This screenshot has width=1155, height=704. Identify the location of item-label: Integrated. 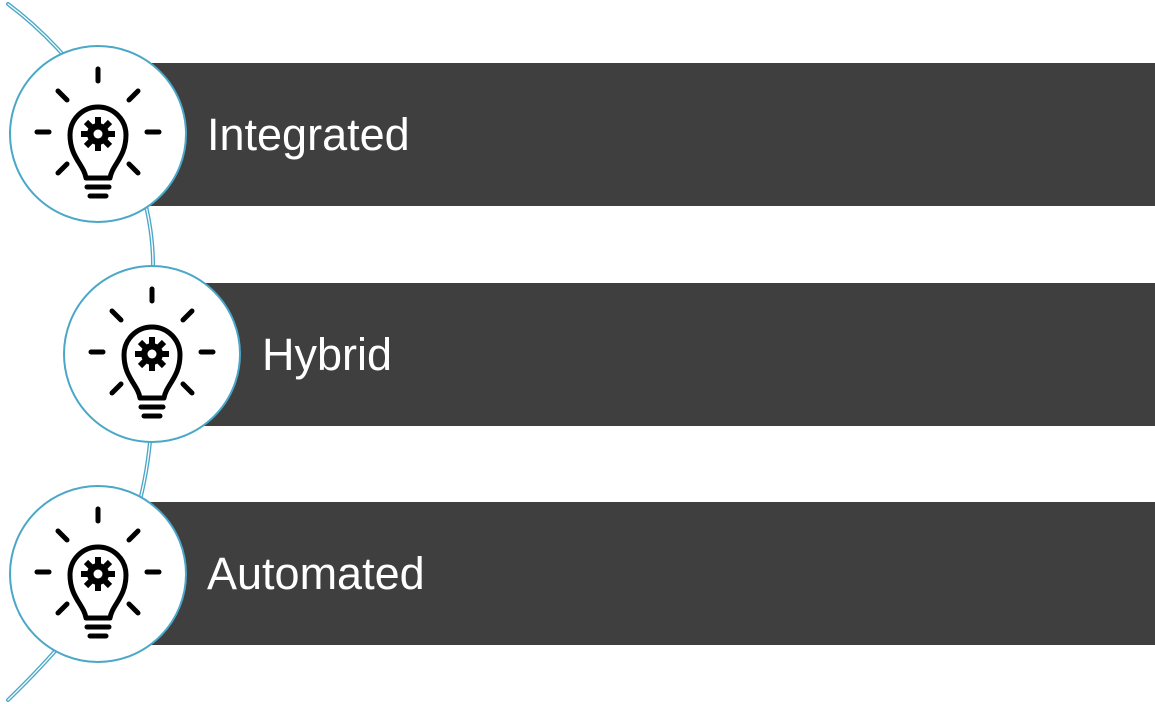
(308, 134).